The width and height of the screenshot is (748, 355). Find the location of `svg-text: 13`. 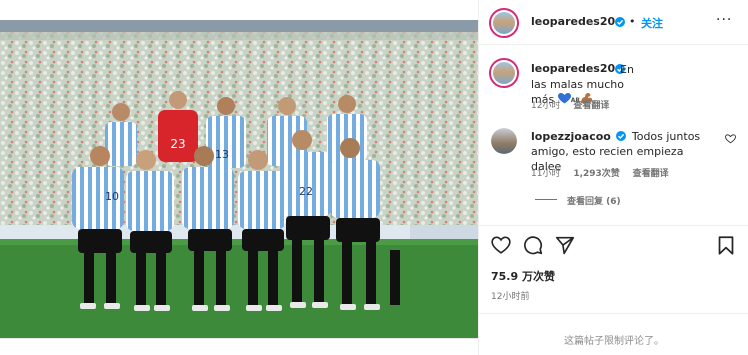

svg-text: 13 is located at coordinates (222, 154).